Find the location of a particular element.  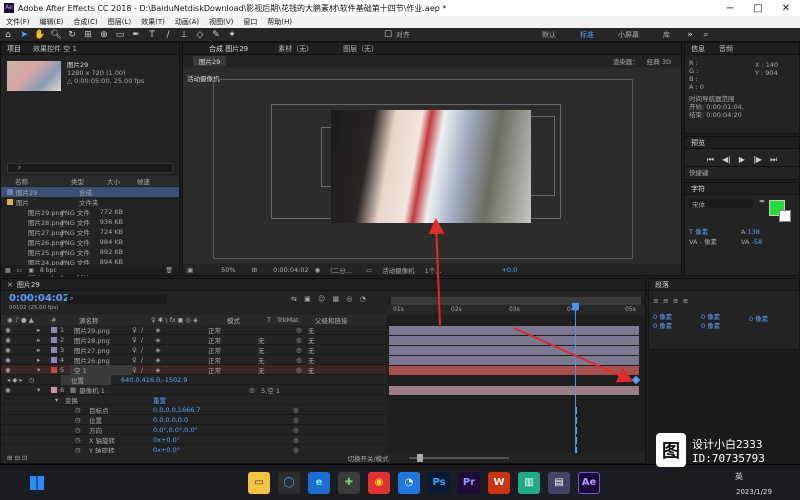

property-group-row: ▾ 变换 重置 is located at coordinates (193, 400).